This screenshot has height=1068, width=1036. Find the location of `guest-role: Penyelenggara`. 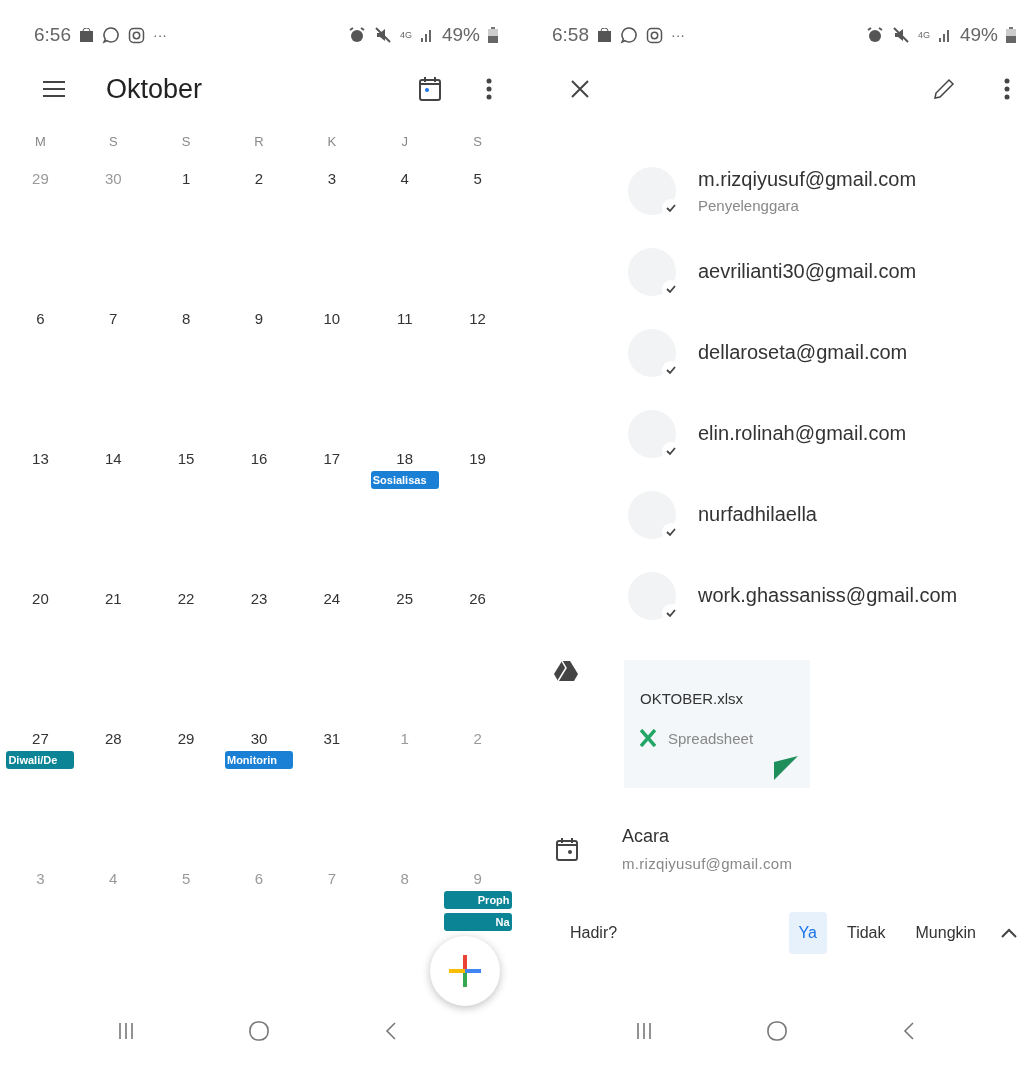

guest-role: Penyelenggara is located at coordinates (749, 205).